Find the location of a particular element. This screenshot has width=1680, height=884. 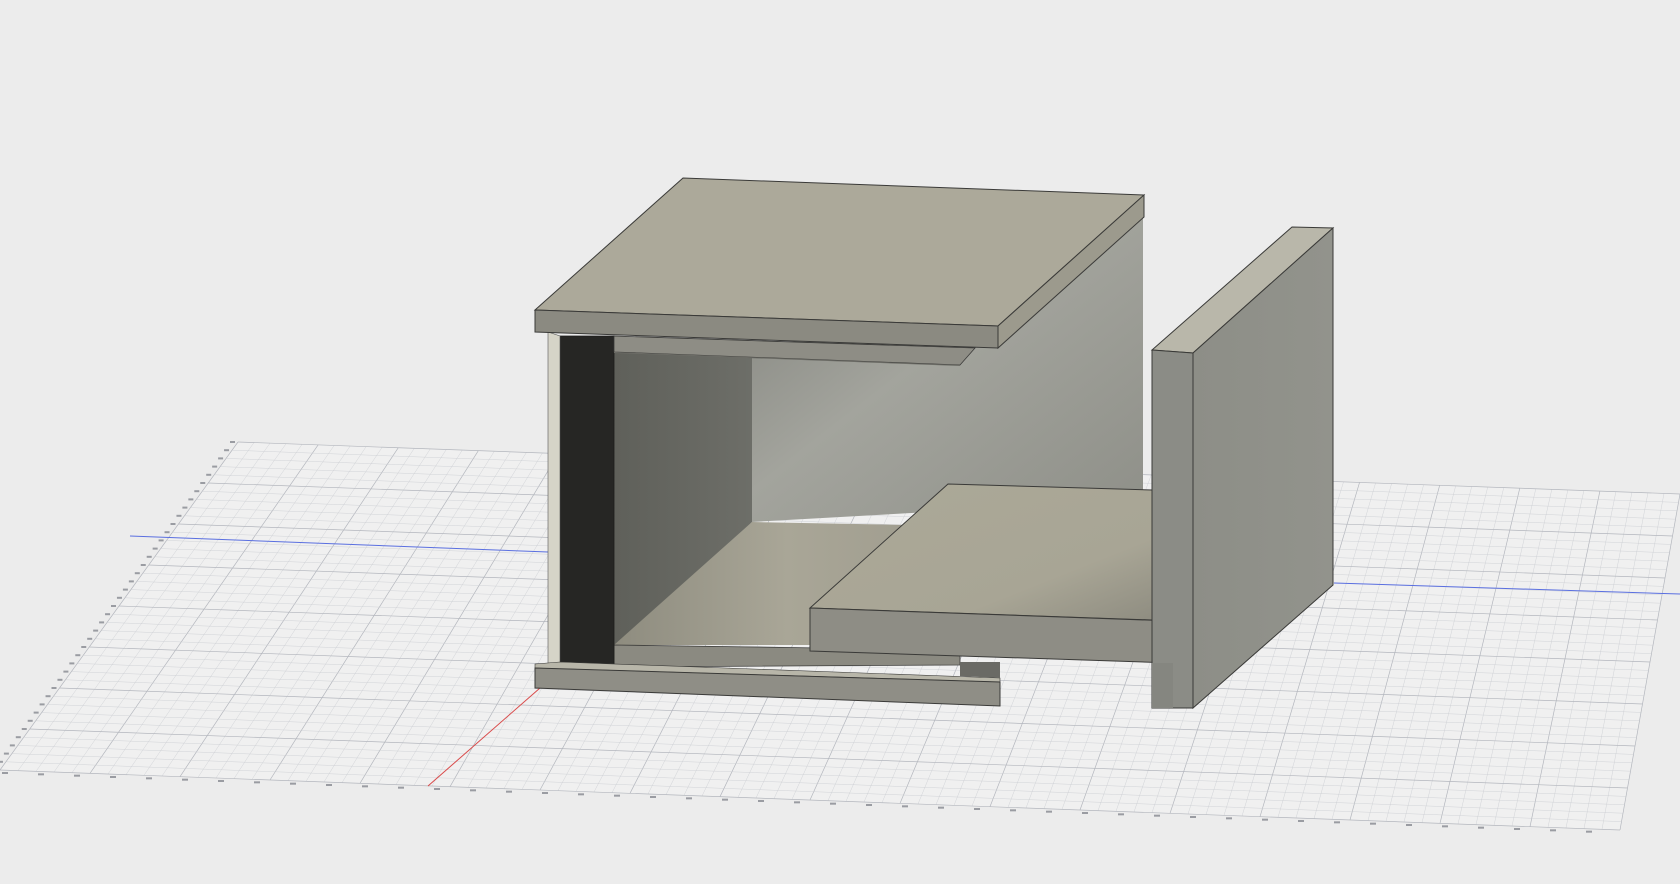

left-panel-edge is located at coordinates (554, 499).